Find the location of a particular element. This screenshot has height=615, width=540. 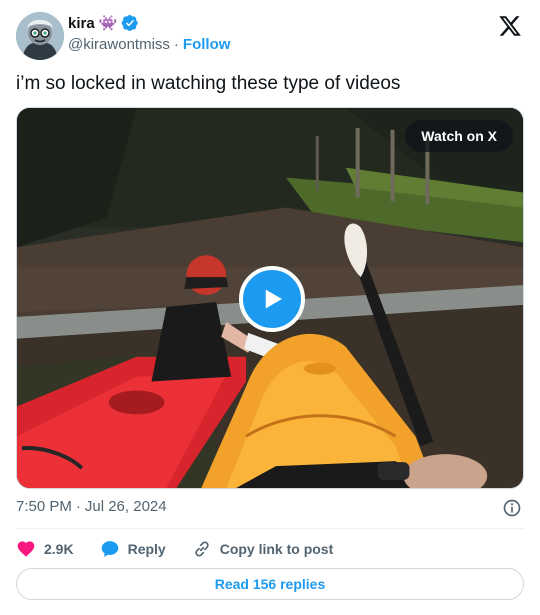

like-count: 2.9K is located at coordinates (59, 549).